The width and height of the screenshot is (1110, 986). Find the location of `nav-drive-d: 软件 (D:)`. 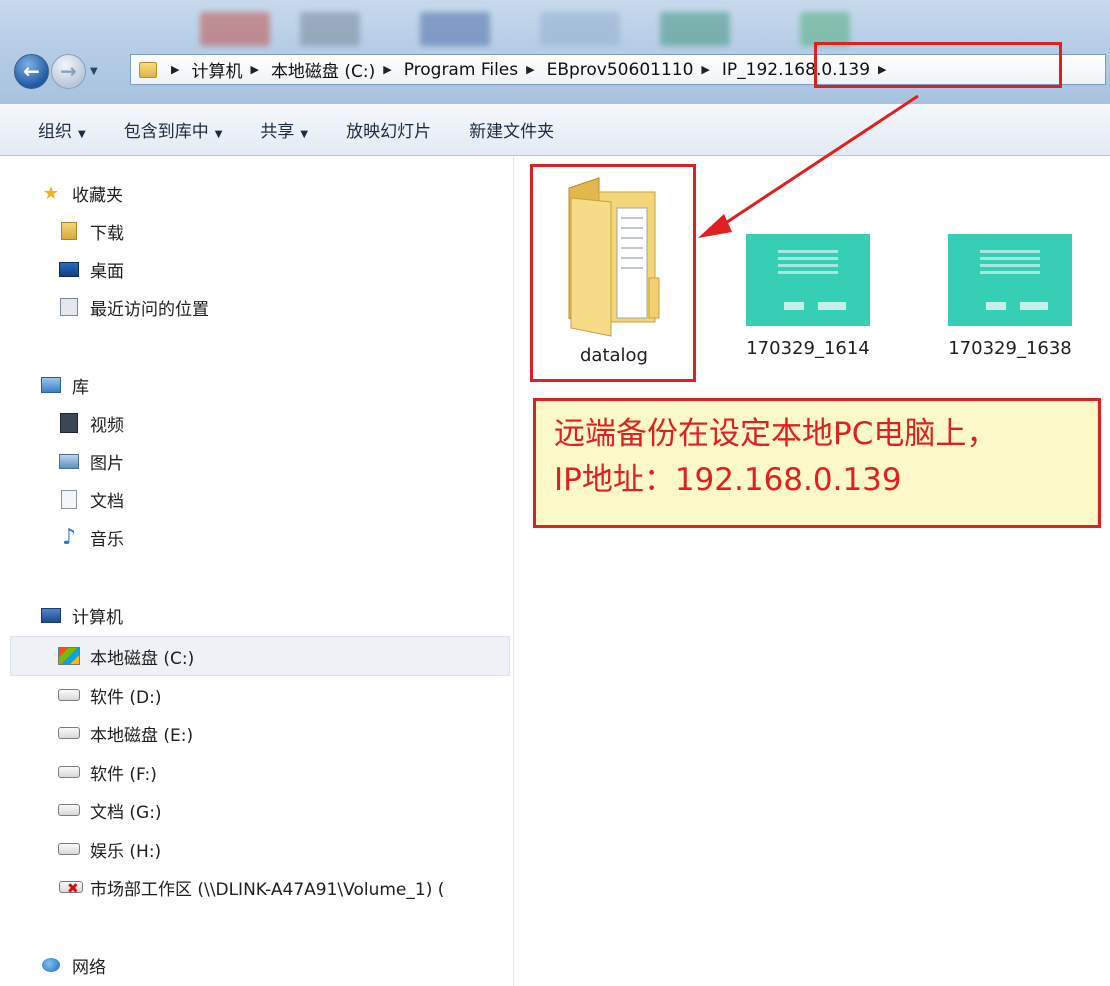

nav-drive-d: 软件 (D:) is located at coordinates (110, 695).